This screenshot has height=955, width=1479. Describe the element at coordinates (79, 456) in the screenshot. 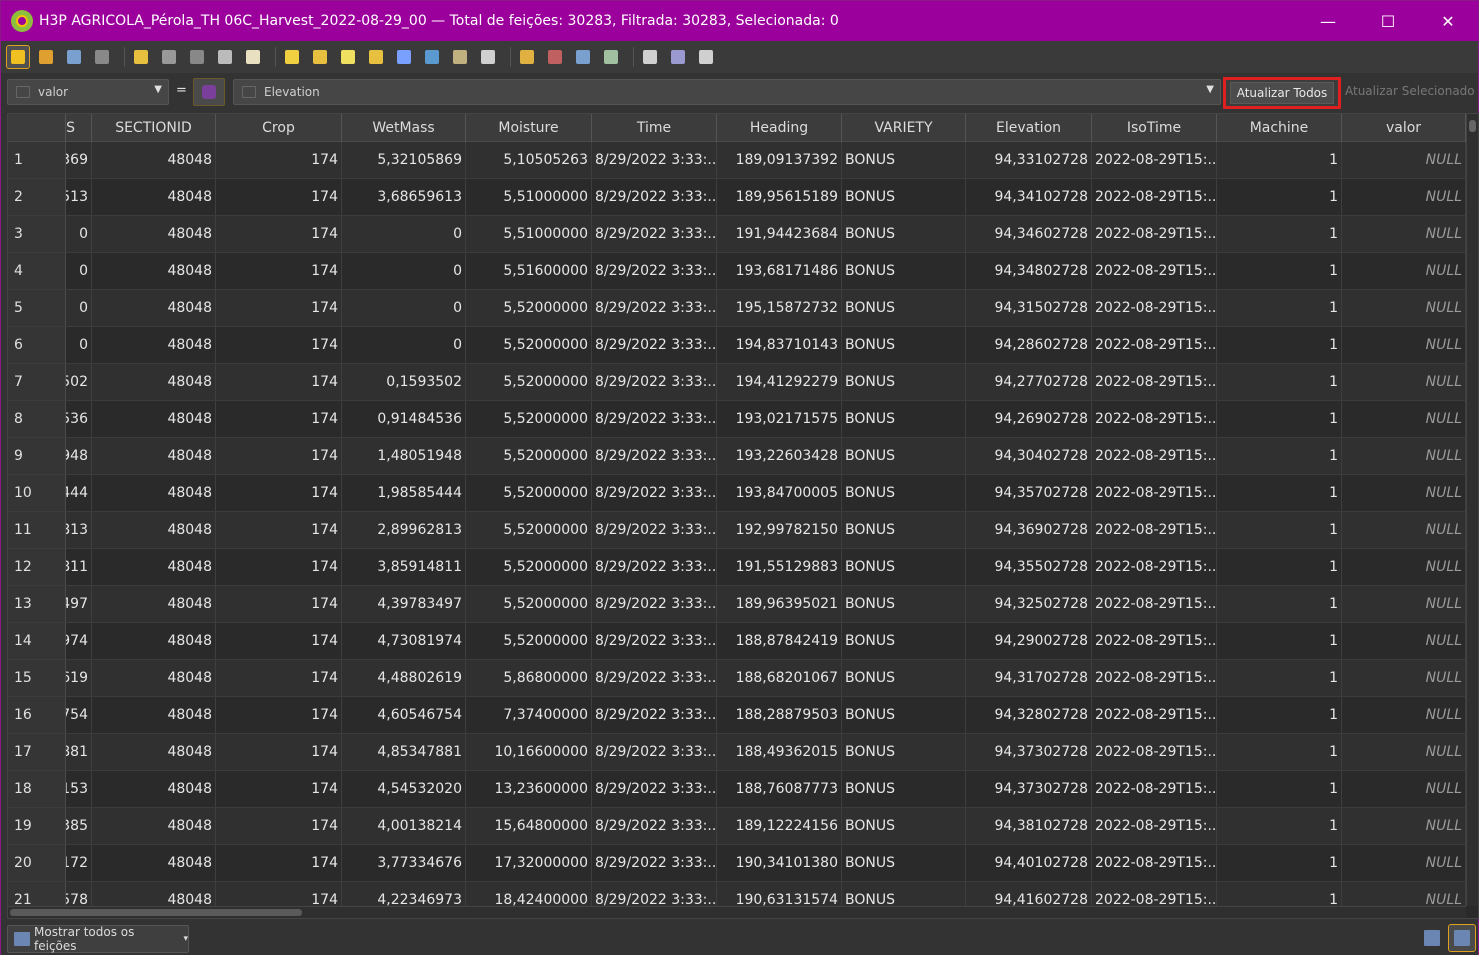

I see `table-cell-s: 948` at that location.